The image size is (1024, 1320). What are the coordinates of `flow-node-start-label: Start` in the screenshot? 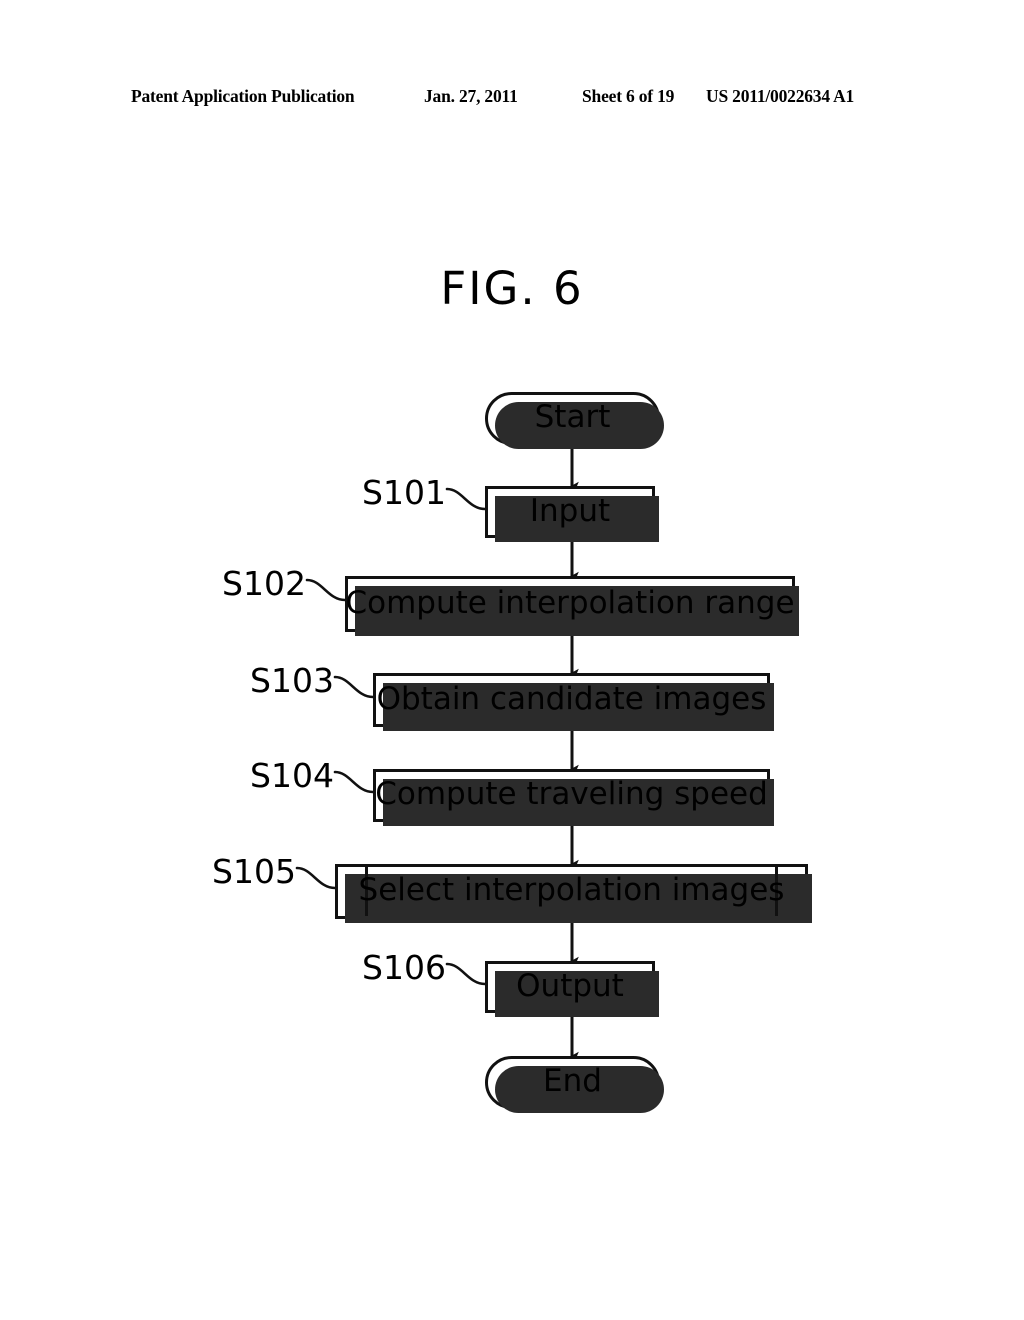 It's located at (572, 417).